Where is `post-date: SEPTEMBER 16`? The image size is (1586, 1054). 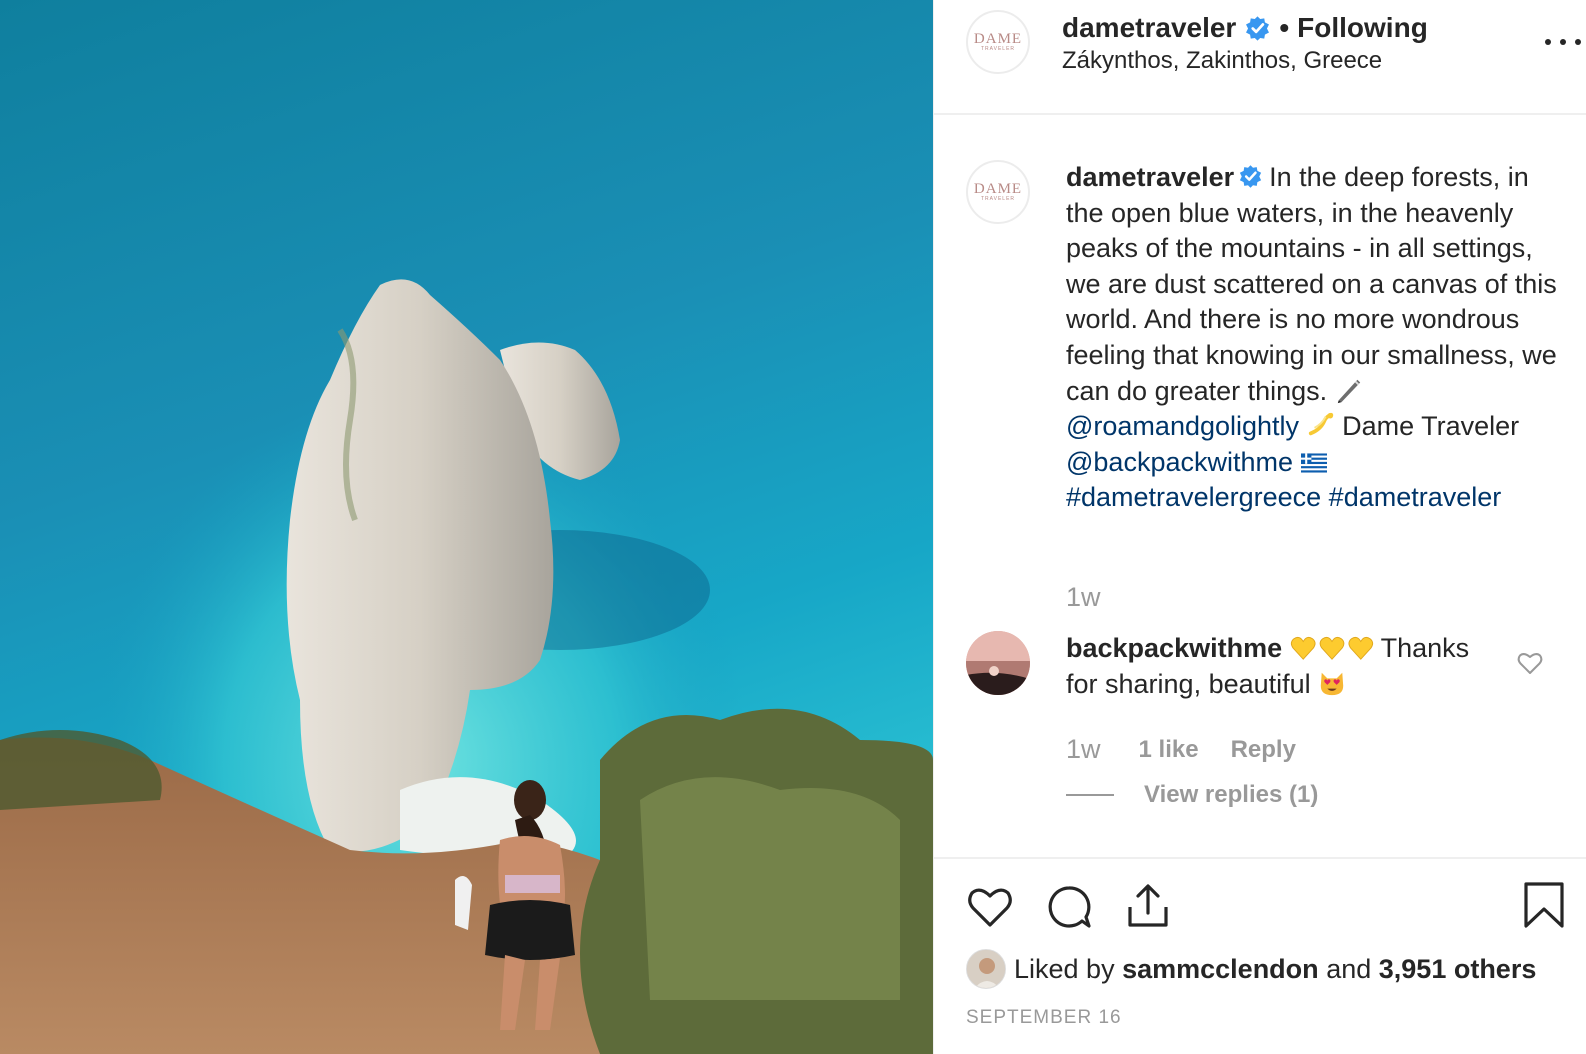 post-date: SEPTEMBER 16 is located at coordinates (1044, 1018).